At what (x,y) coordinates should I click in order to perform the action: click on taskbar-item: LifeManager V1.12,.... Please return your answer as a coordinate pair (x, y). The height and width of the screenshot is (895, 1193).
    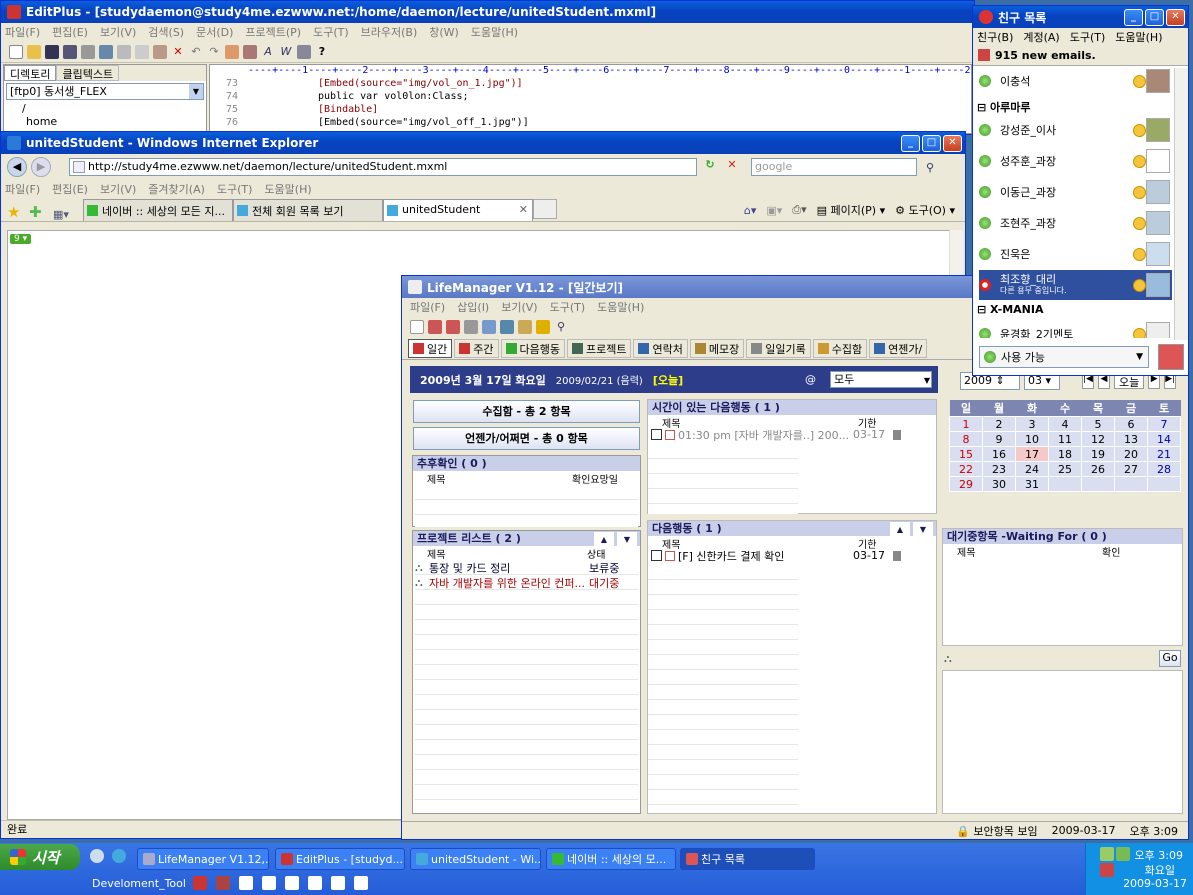
    Looking at the image, I should click on (203, 859).